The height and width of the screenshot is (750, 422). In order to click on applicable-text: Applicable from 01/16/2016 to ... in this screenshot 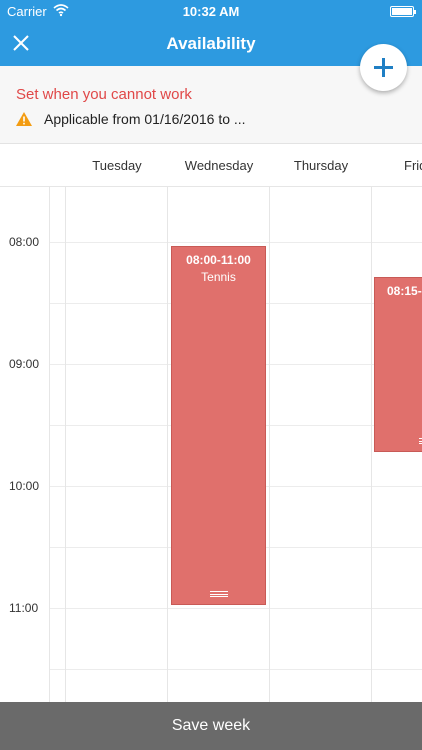, I will do `click(145, 119)`.